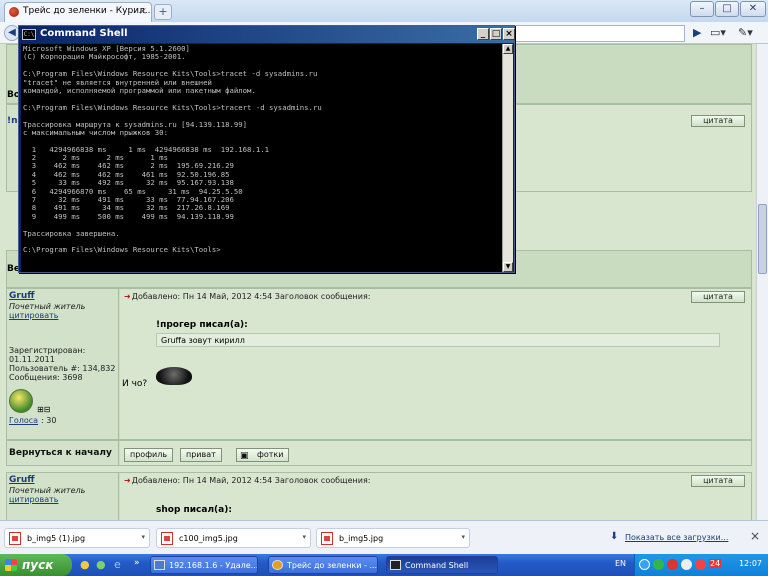 This screenshot has height=576, width=768. I want to click on quicklaunch-more-icon: », so click(137, 563).